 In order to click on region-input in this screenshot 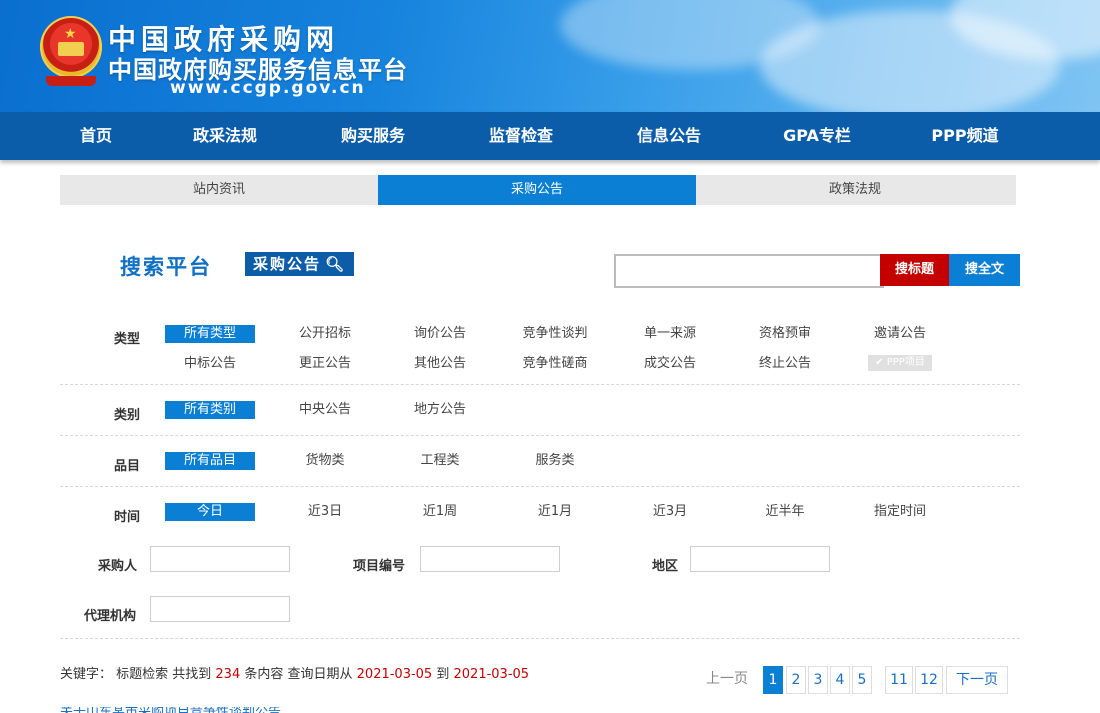, I will do `click(760, 559)`.